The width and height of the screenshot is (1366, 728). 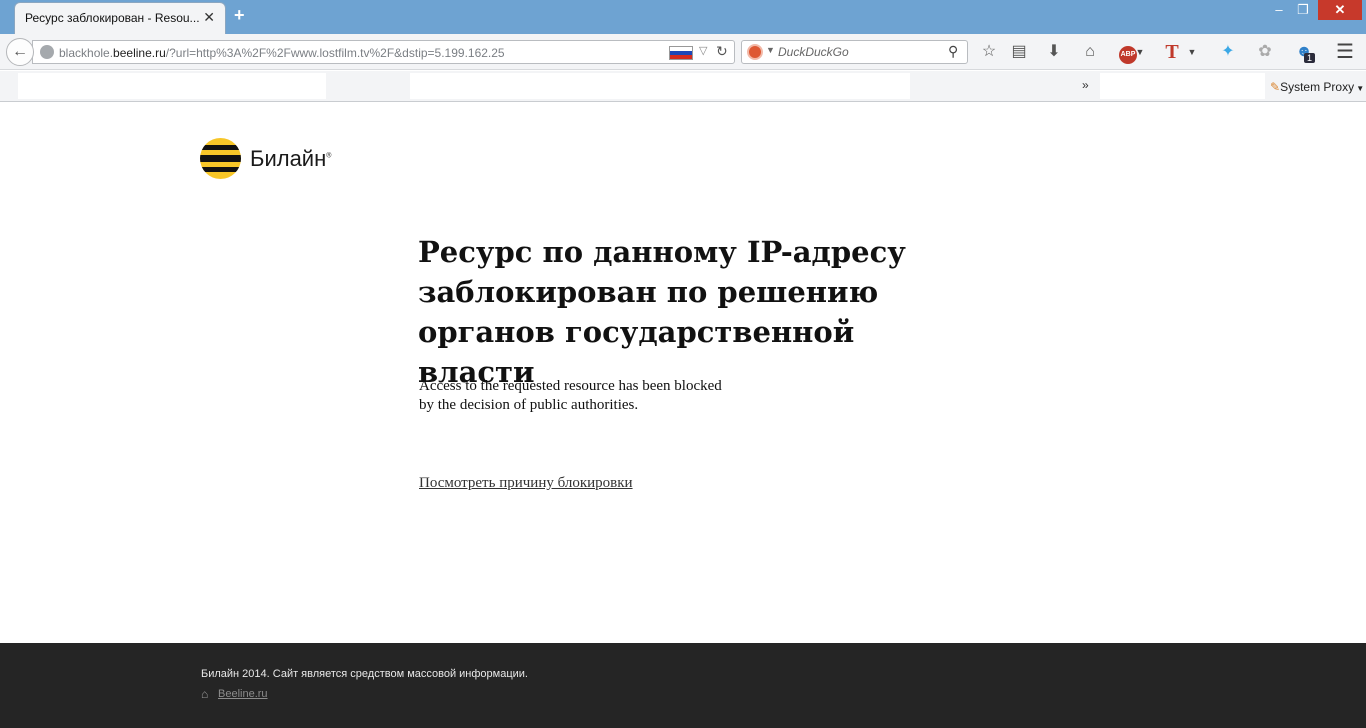 I want to click on search-bar: ▼ ⚲, so click(x=854, y=52).